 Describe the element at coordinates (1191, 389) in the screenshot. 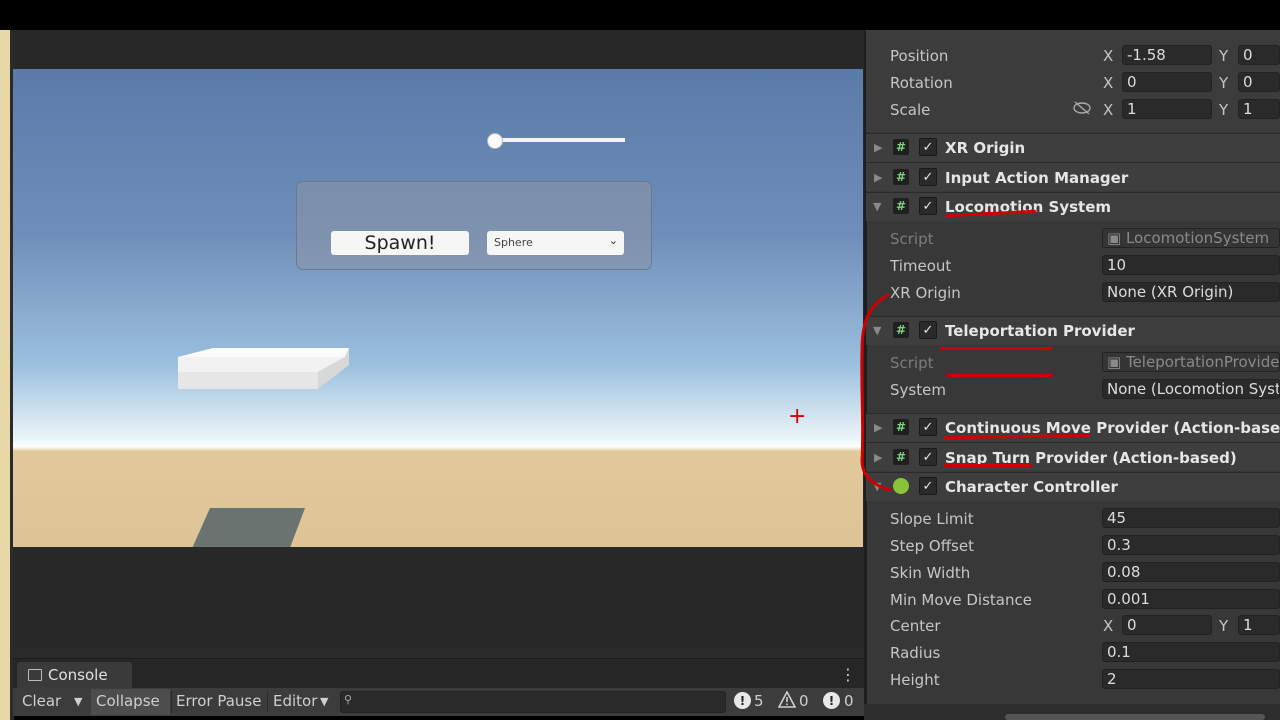

I see `system-field: None (Locomotion Syst` at that location.